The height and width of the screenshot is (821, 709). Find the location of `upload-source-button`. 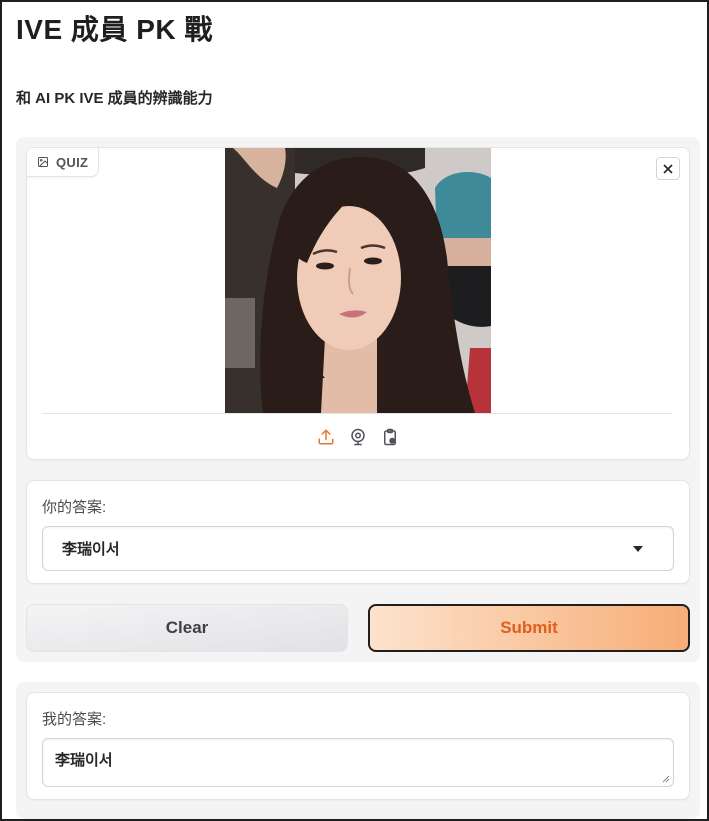

upload-source-button is located at coordinates (326, 437).